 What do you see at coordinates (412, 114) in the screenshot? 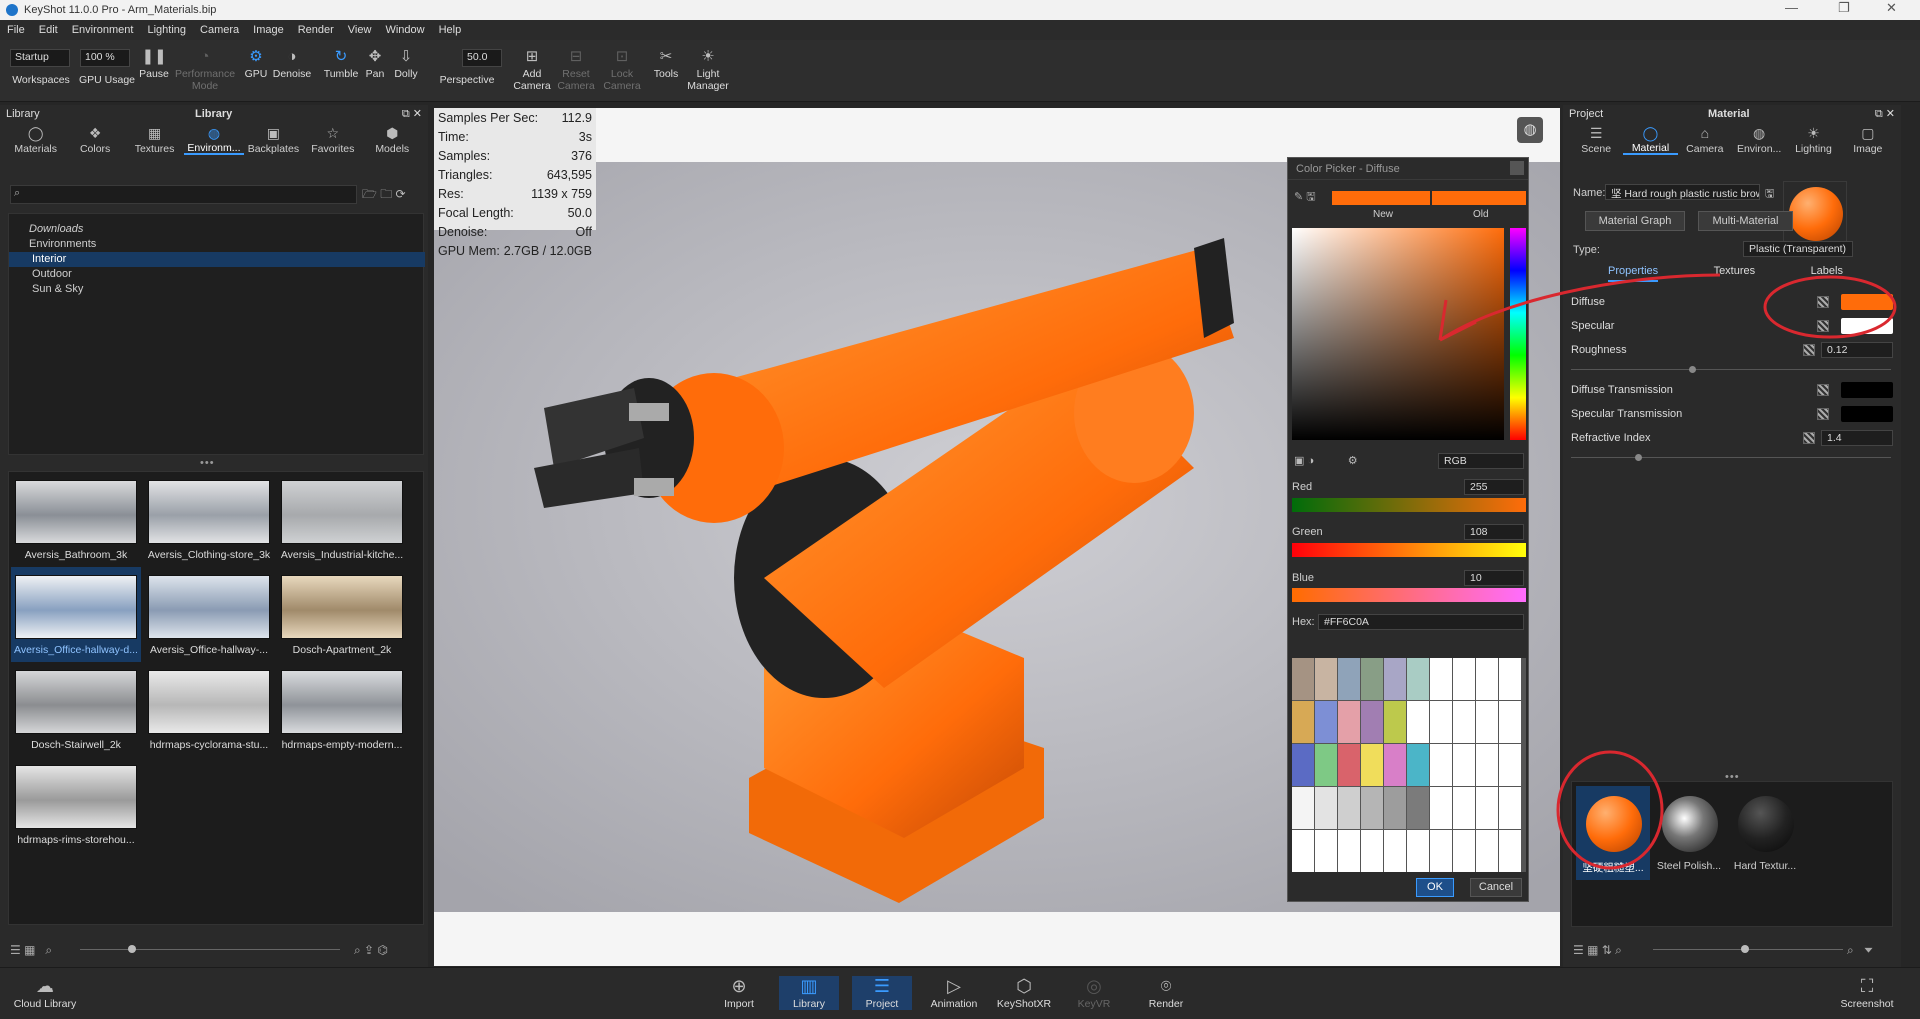
I see `library-close-icon: ⧉ ✕` at bounding box center [412, 114].